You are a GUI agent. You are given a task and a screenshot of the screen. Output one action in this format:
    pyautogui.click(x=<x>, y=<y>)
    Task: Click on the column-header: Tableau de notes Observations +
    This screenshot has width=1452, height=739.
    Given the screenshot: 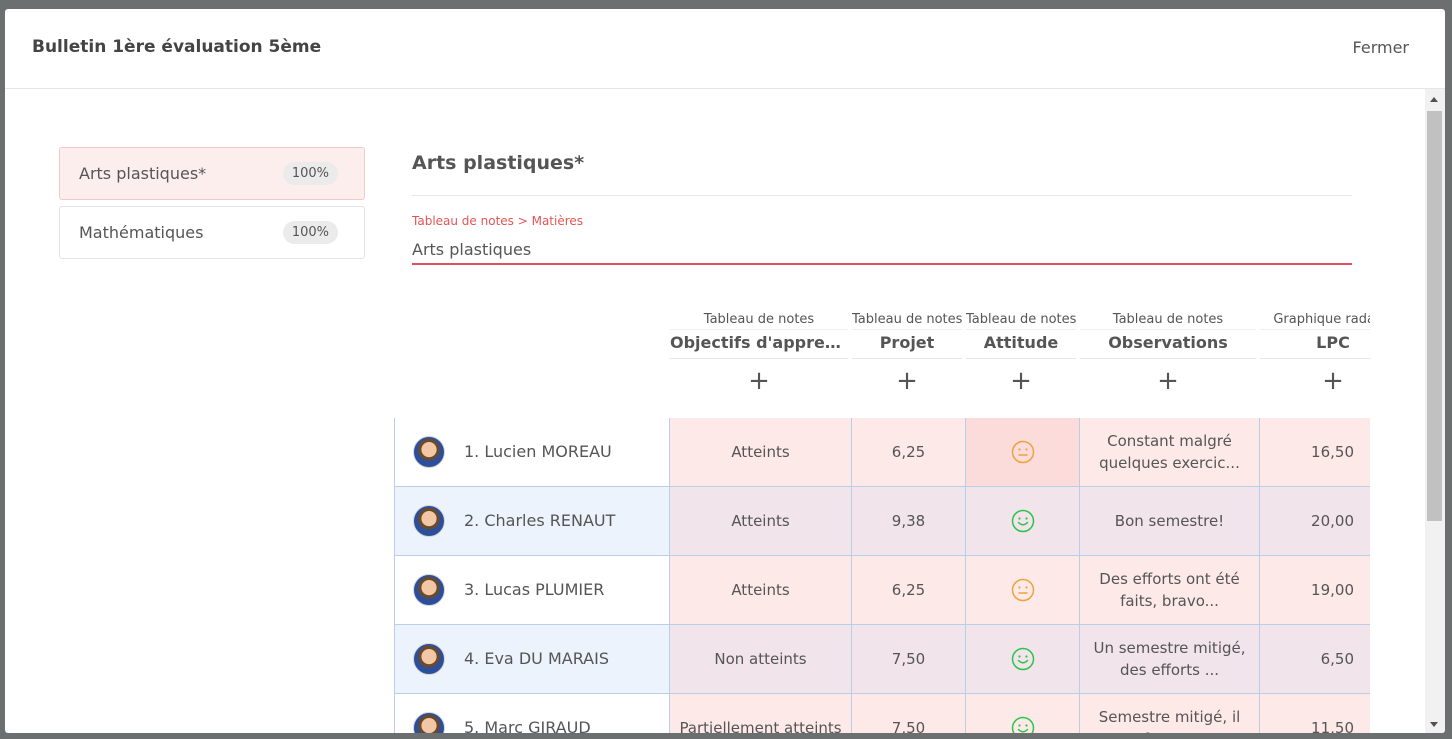 What is the action you would take?
    pyautogui.click(x=1168, y=356)
    